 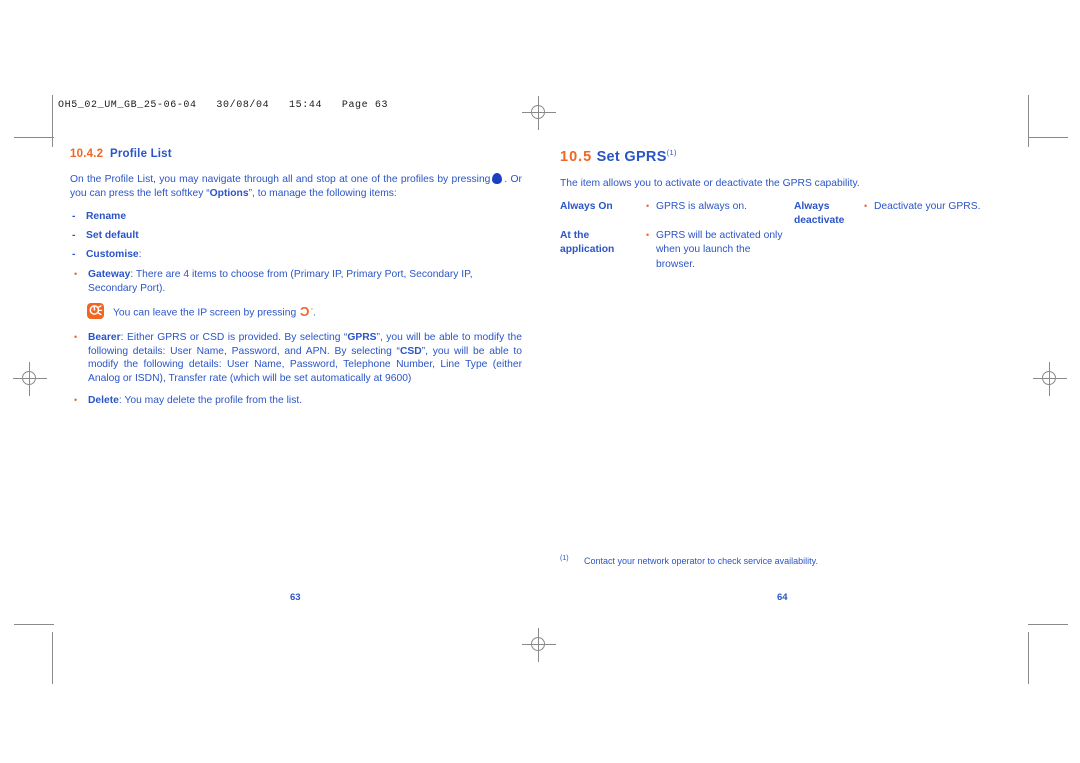 What do you see at coordinates (576, 156) in the screenshot?
I see `right-section-number: 10.5` at bounding box center [576, 156].